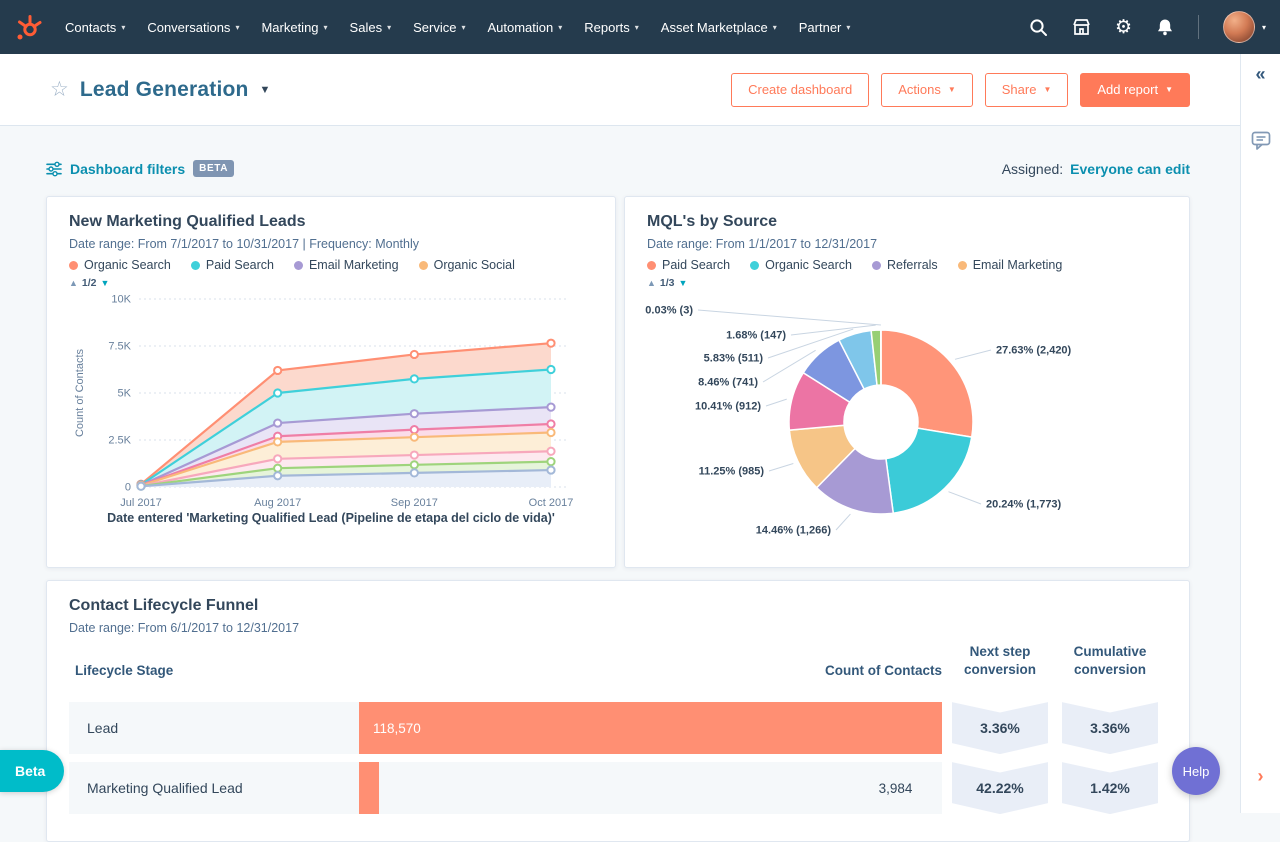  What do you see at coordinates (1024, 505) in the screenshot?
I see `svg-text: 20.24% (1,773)` at bounding box center [1024, 505].